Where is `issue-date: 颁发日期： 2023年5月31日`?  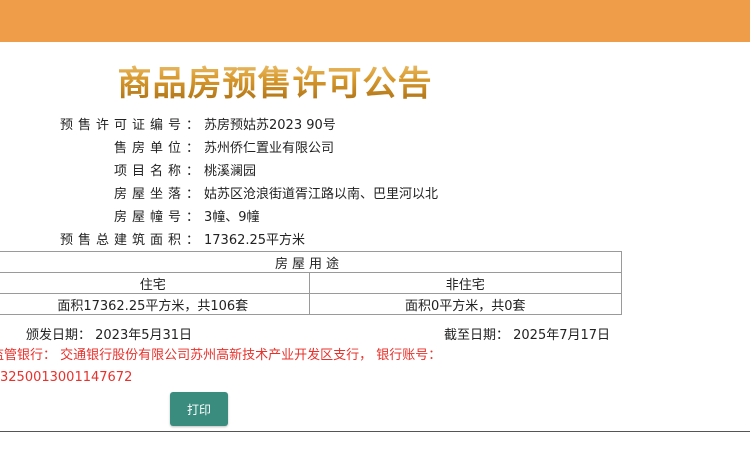 issue-date: 颁发日期： 2023年5月31日 is located at coordinates (109, 335).